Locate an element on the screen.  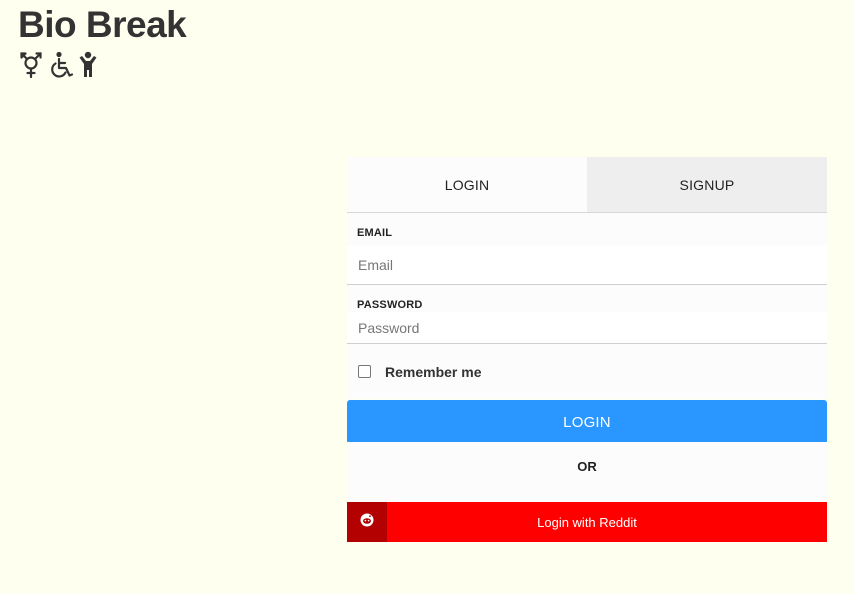
remember-me-checkbox is located at coordinates (364, 371).